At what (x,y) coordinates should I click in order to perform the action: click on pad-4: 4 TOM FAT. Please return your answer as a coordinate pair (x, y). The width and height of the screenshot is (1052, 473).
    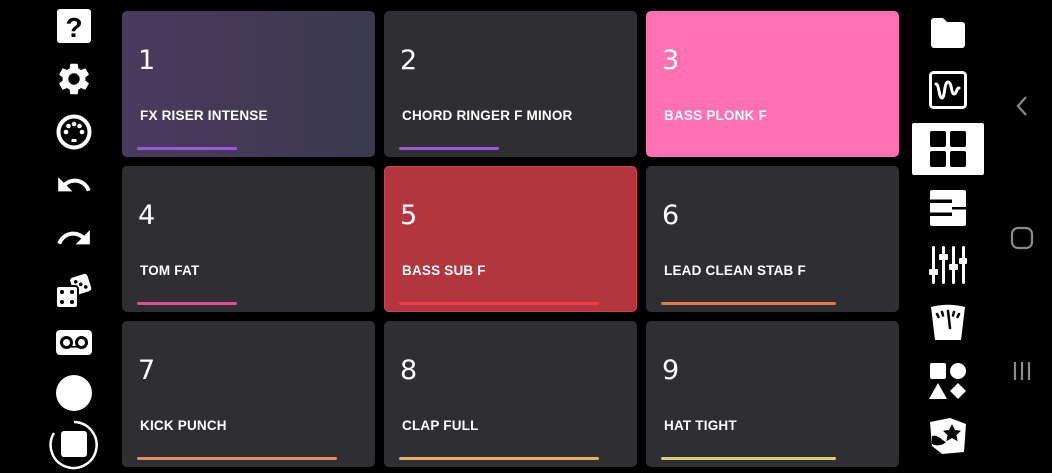
    Looking at the image, I should click on (248, 239).